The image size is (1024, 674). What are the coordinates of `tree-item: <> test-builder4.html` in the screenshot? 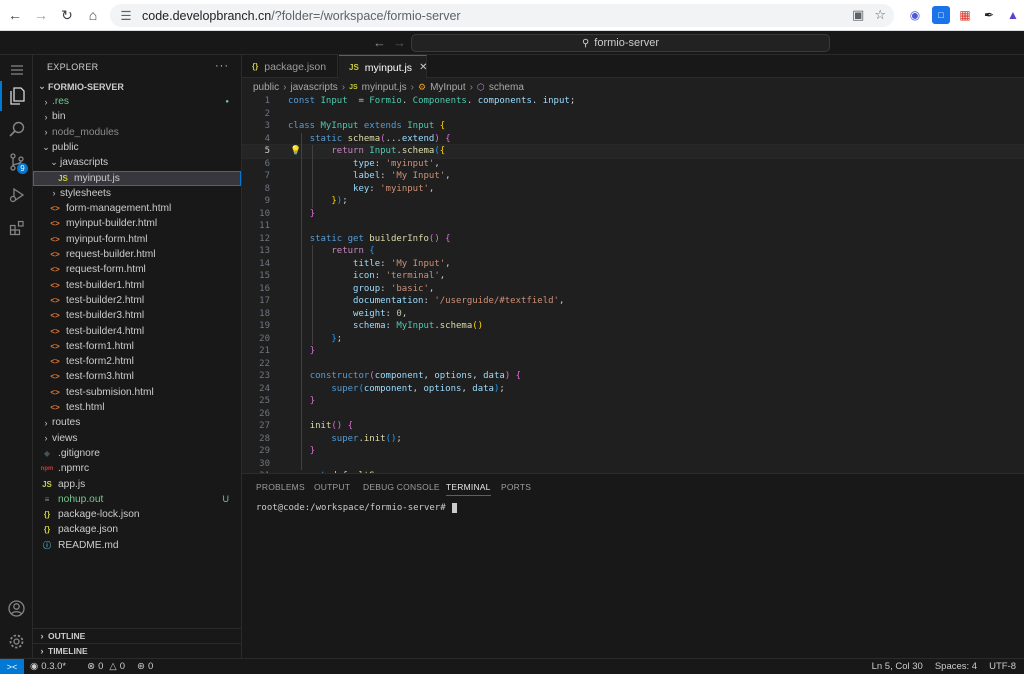 It's located at (137, 331).